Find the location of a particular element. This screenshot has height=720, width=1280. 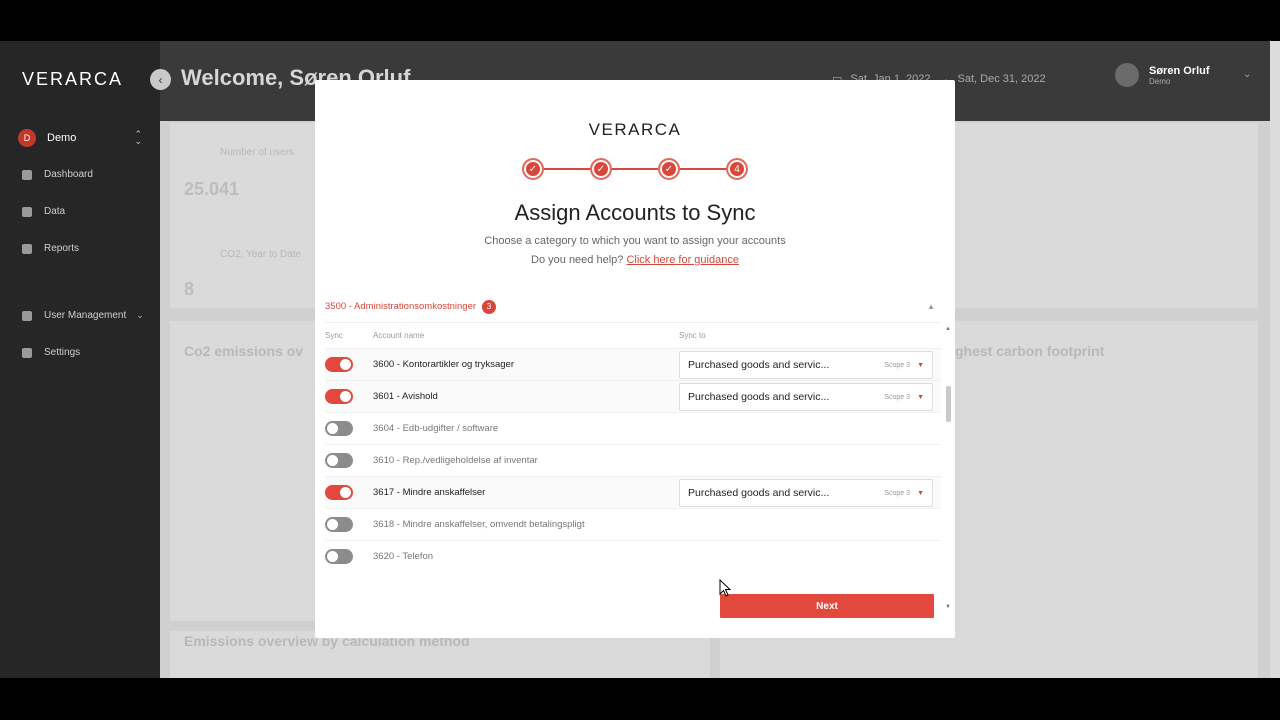

next-button: Next is located at coordinates (827, 606).